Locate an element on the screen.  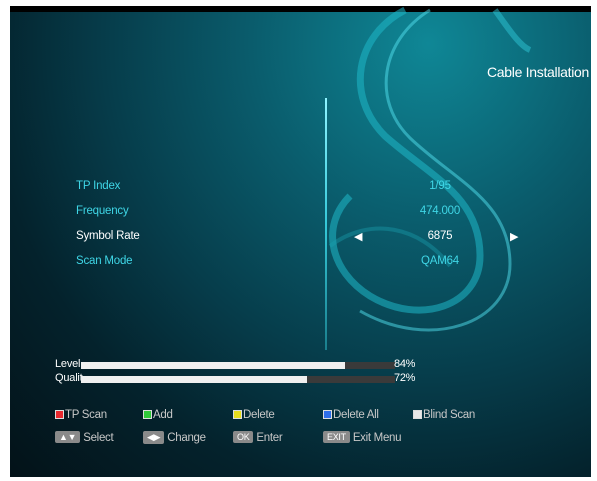
right-arrow-icon: ▶ is located at coordinates (514, 236).